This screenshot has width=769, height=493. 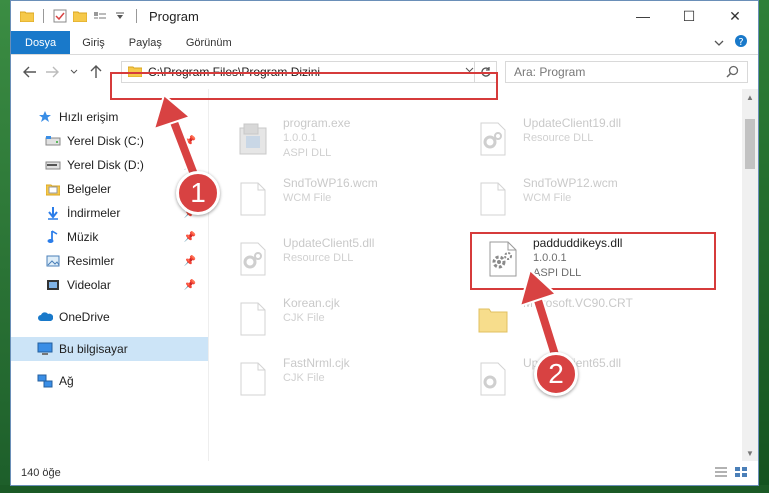 I want to click on file-item: program.exe 1.0.0.1 ASPI DLL, so click(x=341, y=143).